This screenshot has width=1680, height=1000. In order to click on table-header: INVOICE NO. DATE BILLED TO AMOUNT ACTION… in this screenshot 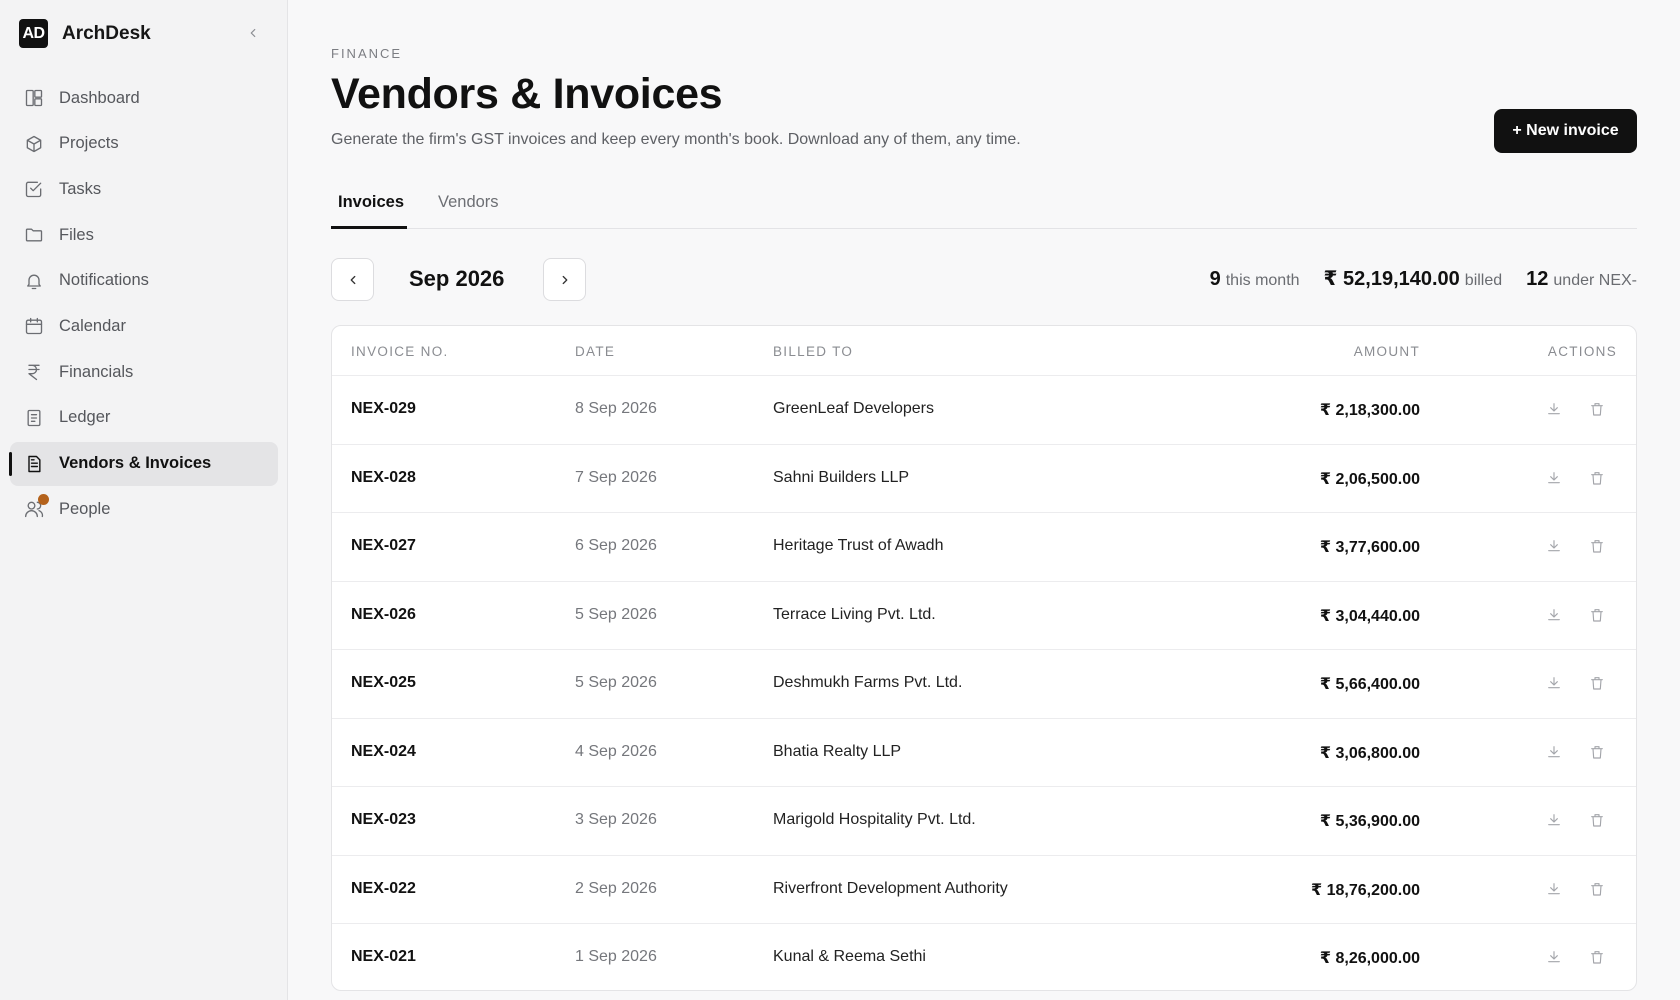, I will do `click(984, 351)`.